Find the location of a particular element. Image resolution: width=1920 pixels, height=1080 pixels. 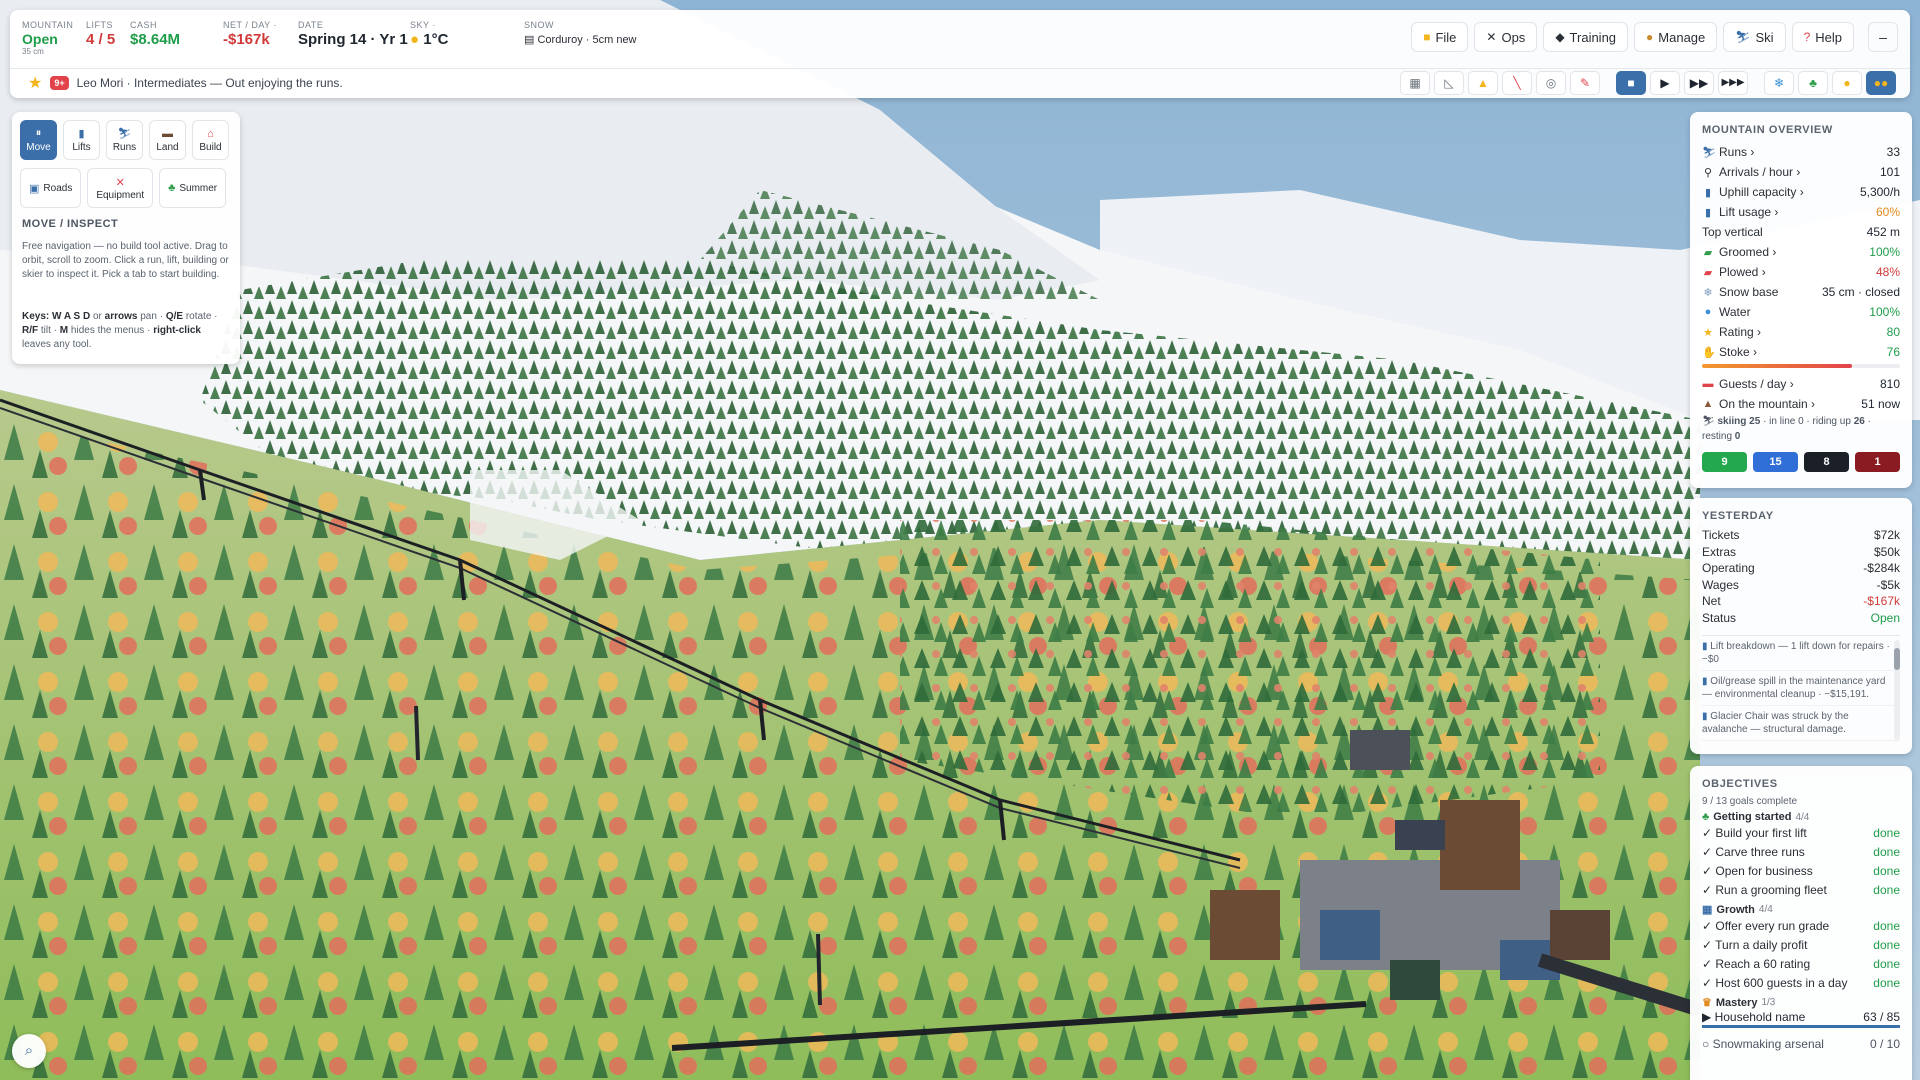

rating-value: 80 is located at coordinates (1893, 332).